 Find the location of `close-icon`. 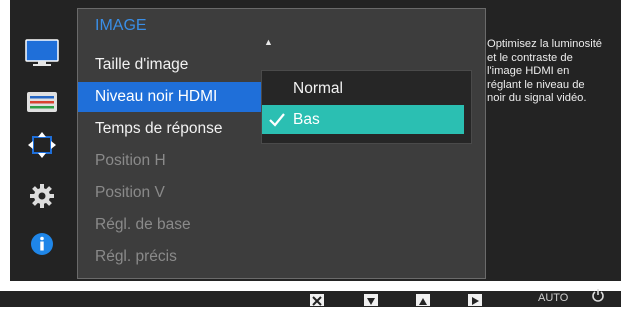

close-icon is located at coordinates (317, 300).